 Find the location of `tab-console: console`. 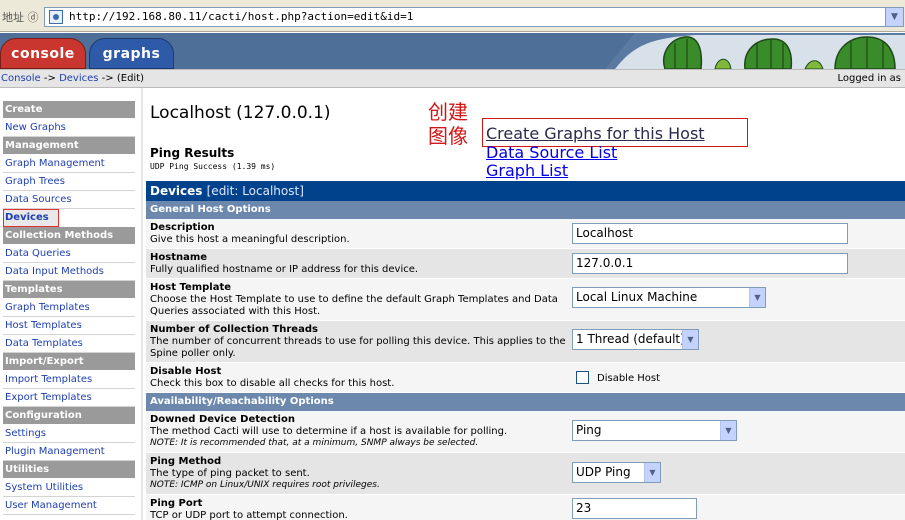

tab-console: console is located at coordinates (43, 53).